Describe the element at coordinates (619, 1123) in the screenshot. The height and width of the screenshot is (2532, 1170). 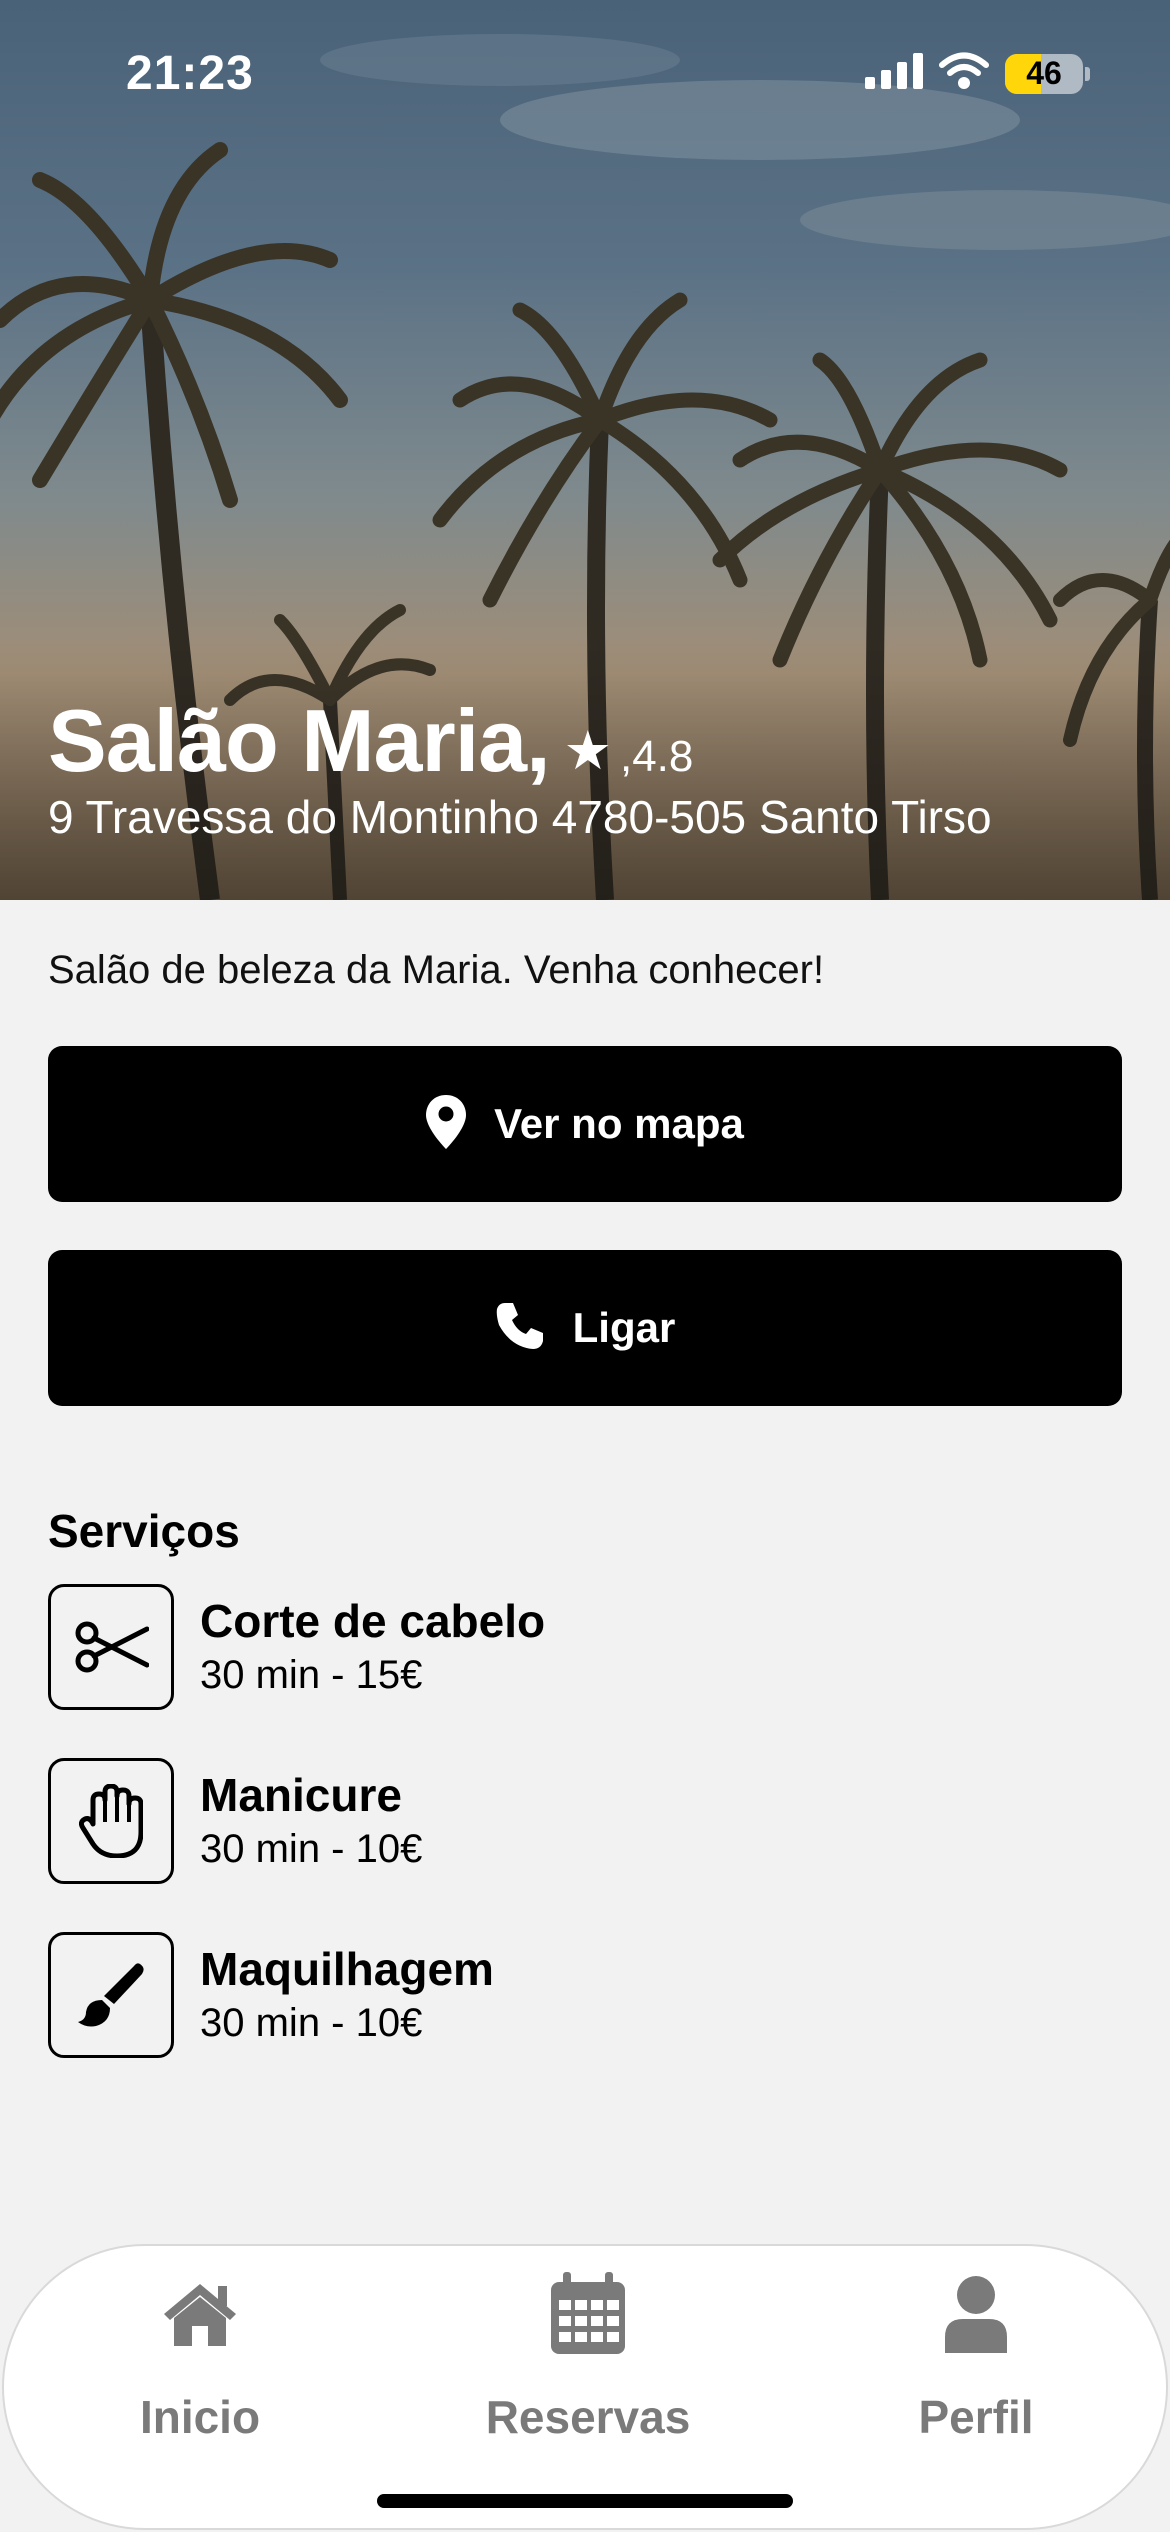
I see `view-on-map-label: Ver no mapa` at that location.